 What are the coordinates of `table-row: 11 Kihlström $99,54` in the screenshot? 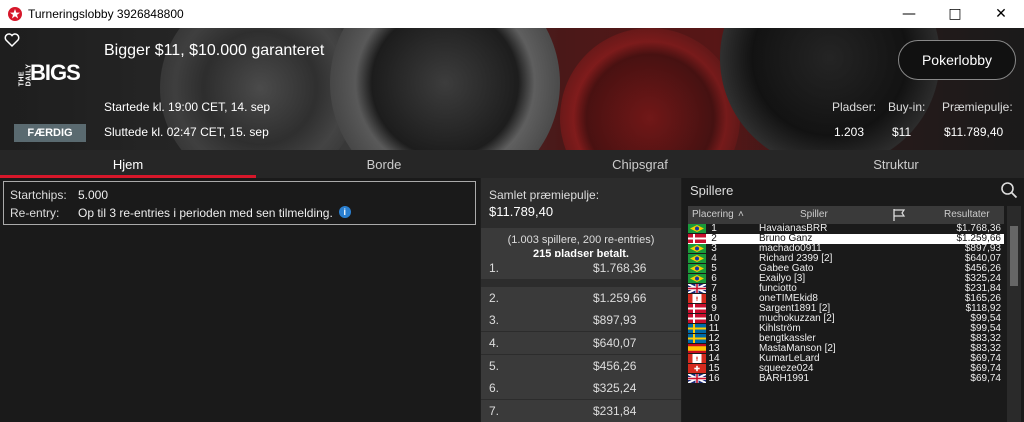 It's located at (846, 329).